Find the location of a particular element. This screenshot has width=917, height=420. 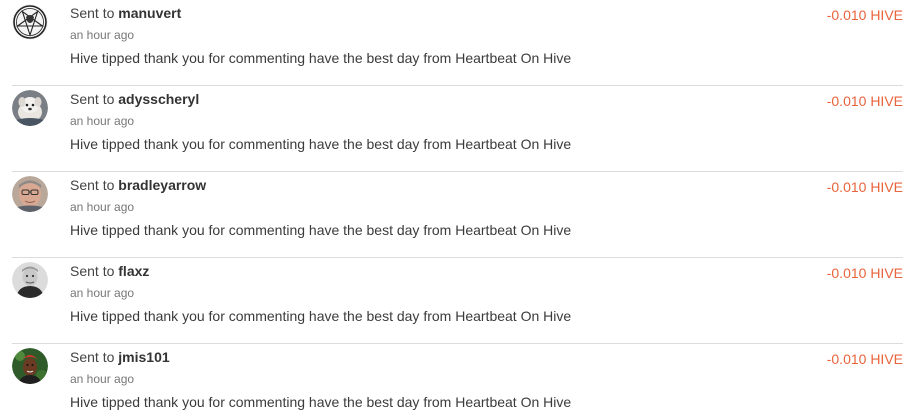

man-glasses-avatar is located at coordinates (30, 194).